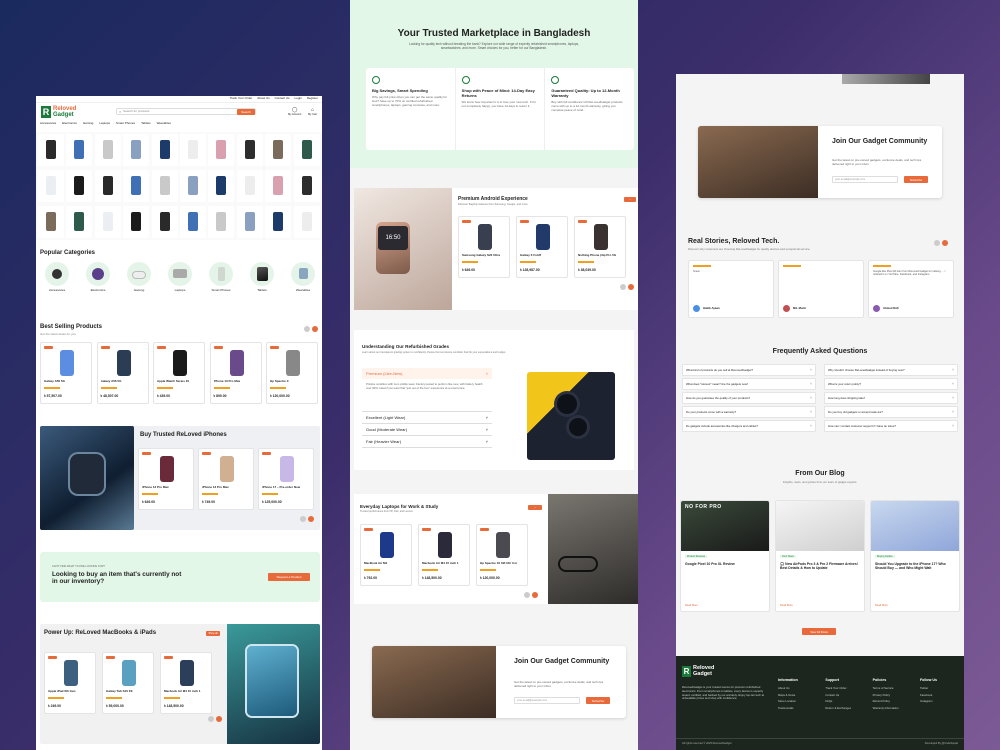  What do you see at coordinates (846, 688) in the screenshot?
I see `footer-link: Track Your Order` at bounding box center [846, 688].